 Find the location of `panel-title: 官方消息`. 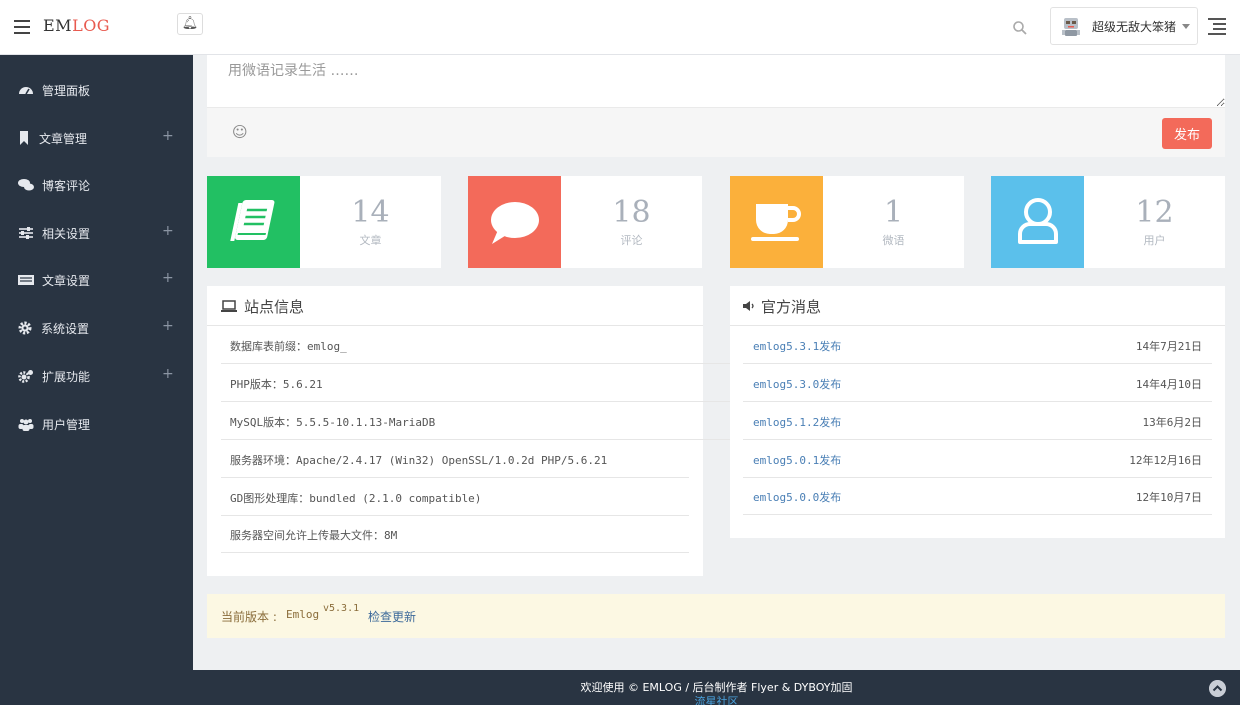

panel-title: 官方消息 is located at coordinates (791, 307).